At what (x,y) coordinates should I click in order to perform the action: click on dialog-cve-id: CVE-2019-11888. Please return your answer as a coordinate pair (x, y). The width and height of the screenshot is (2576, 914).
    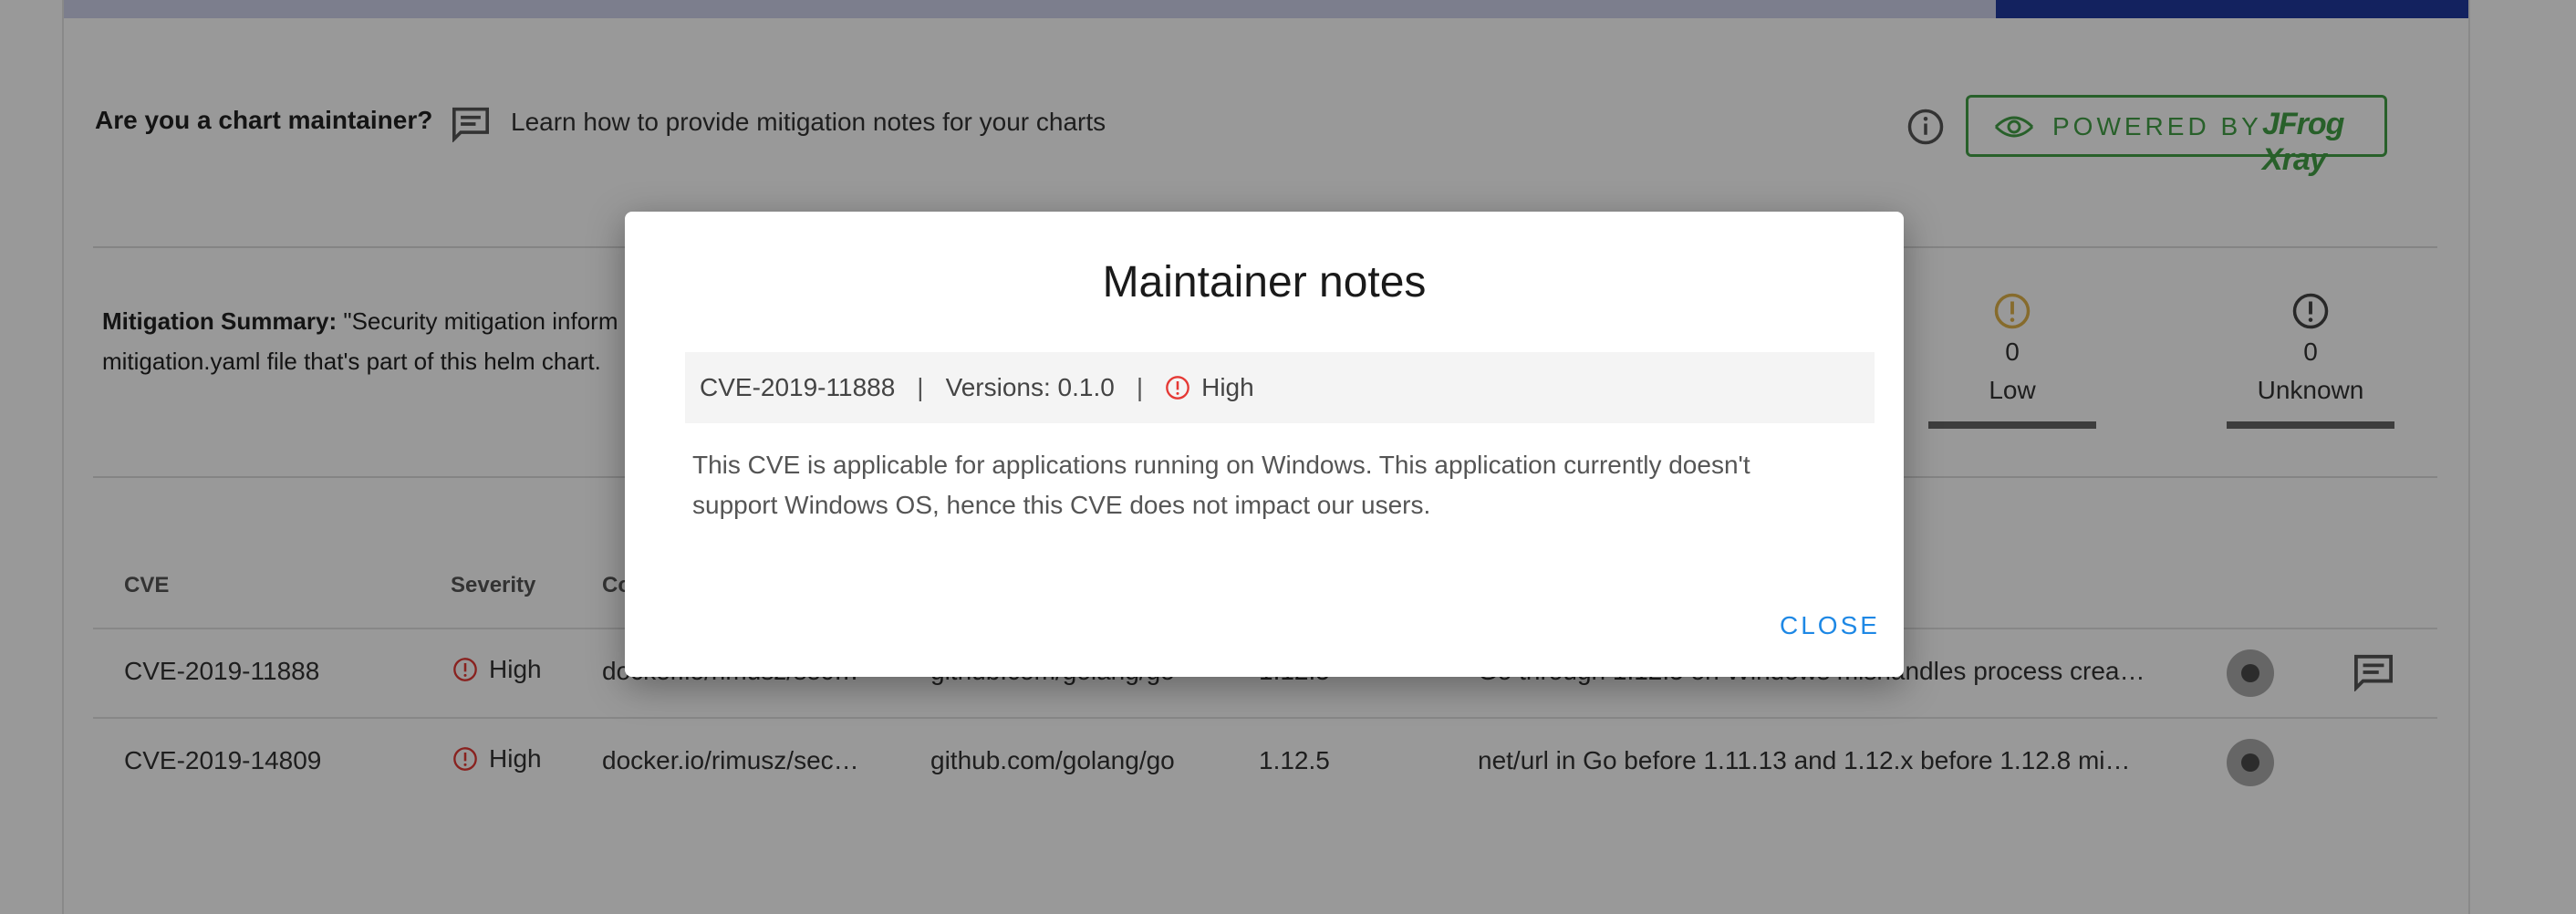
    Looking at the image, I should click on (798, 387).